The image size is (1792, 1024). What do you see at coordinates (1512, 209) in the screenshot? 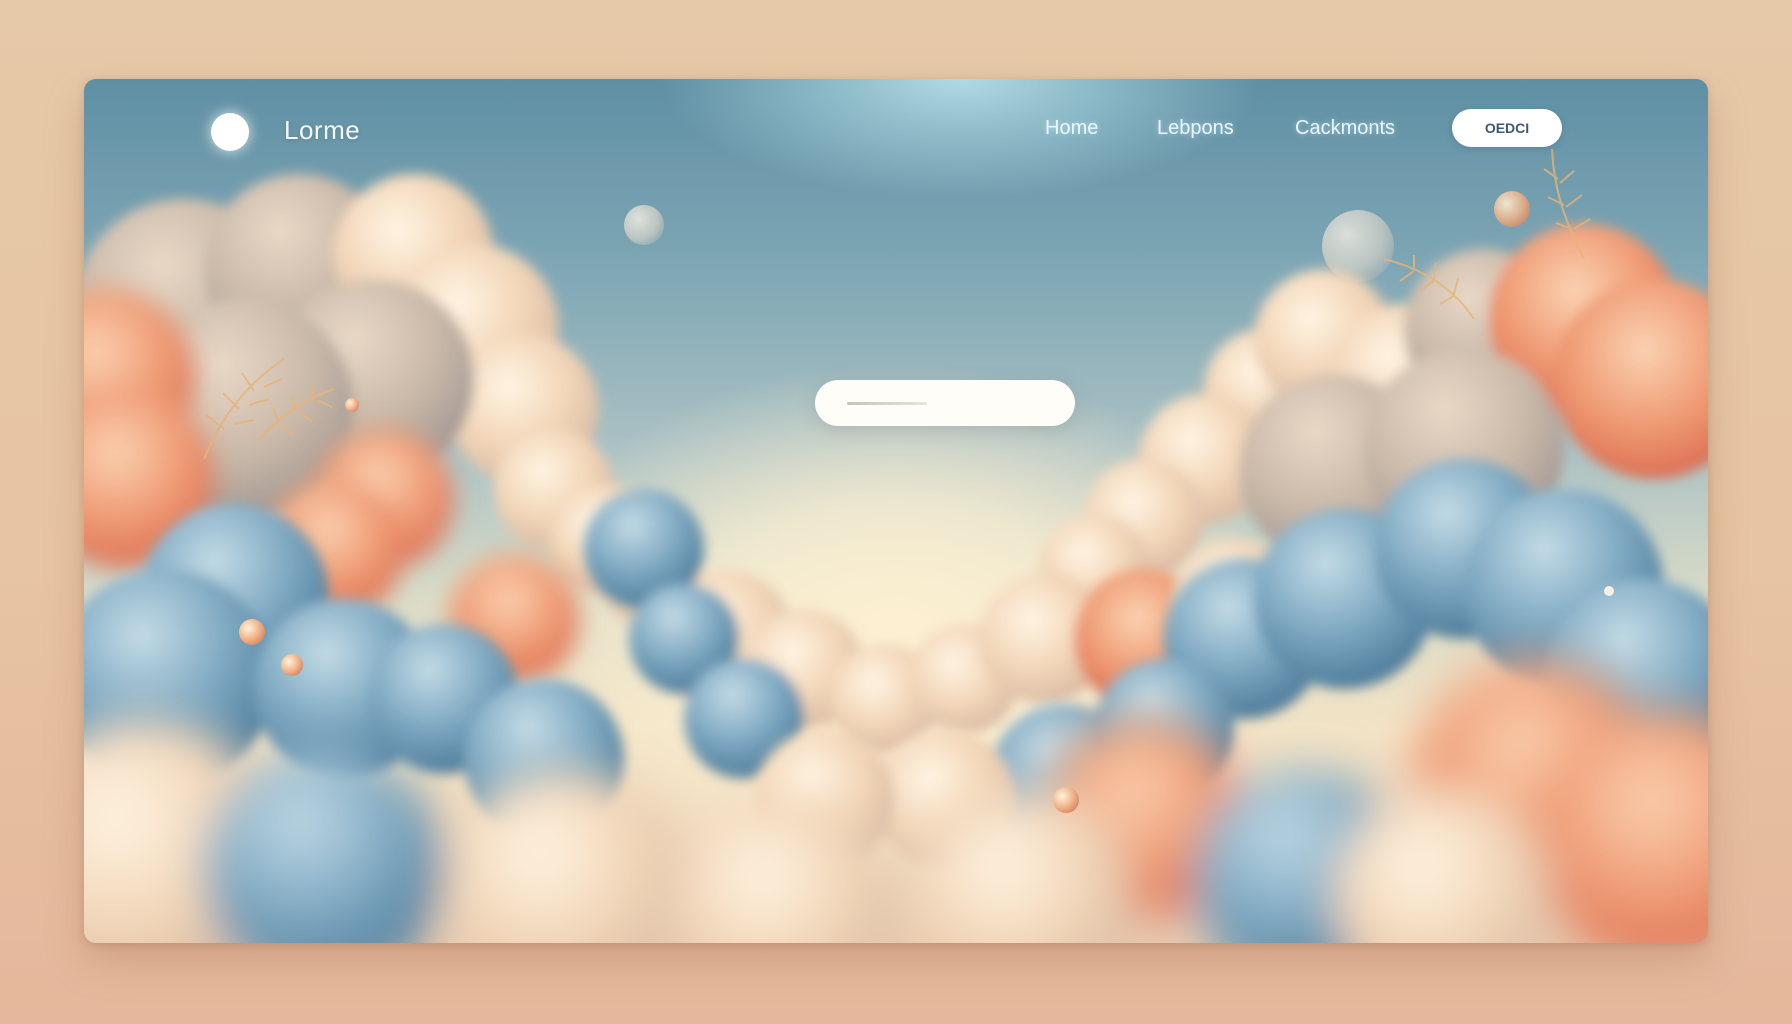
I see `moon-orb` at bounding box center [1512, 209].